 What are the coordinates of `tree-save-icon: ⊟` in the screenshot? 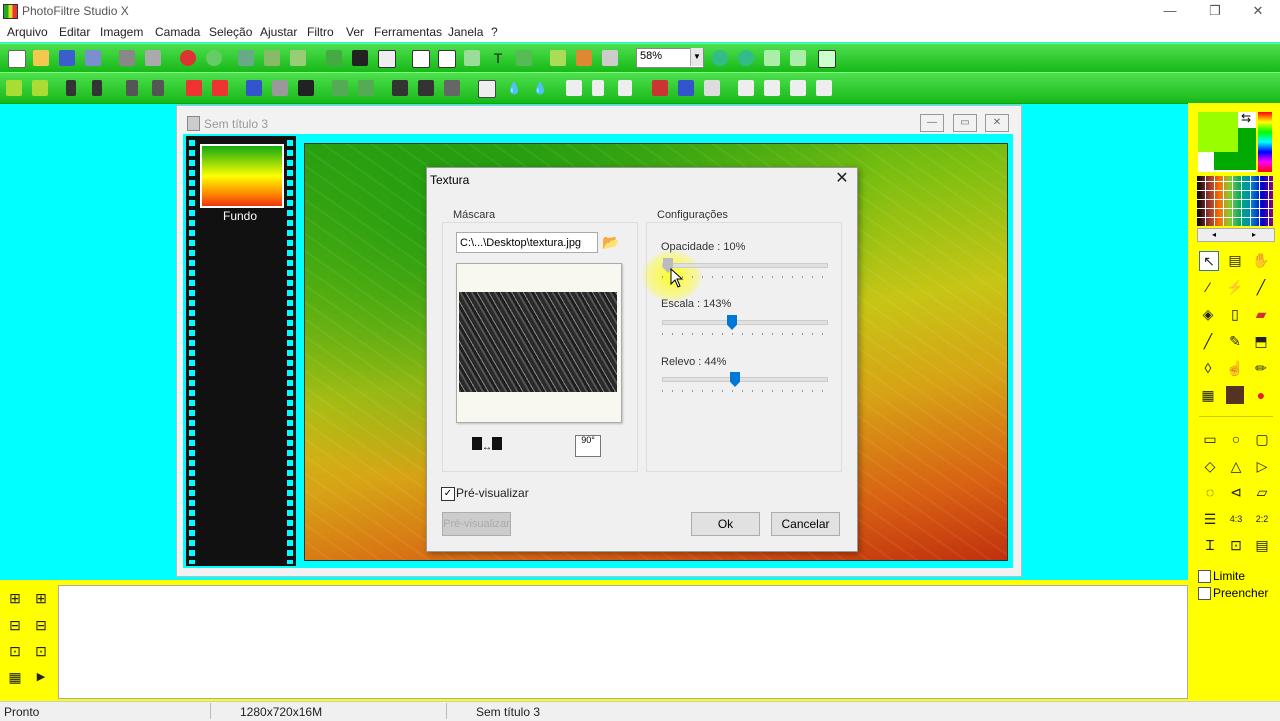 It's located at (41, 625).